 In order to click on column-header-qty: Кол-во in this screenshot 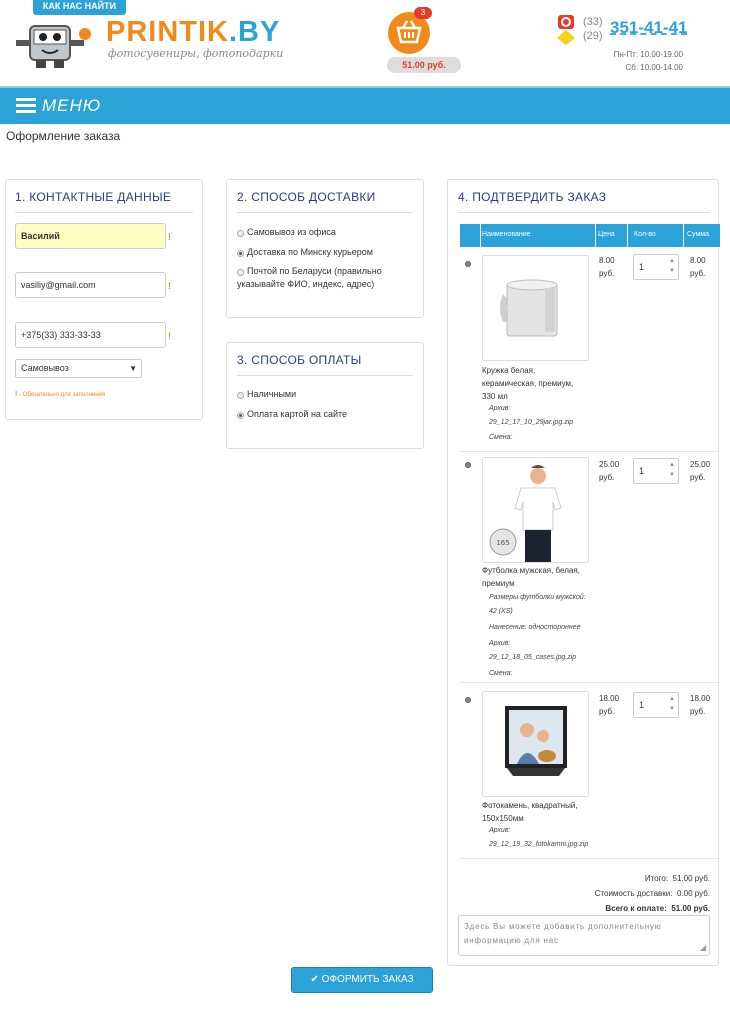, I will do `click(645, 234)`.